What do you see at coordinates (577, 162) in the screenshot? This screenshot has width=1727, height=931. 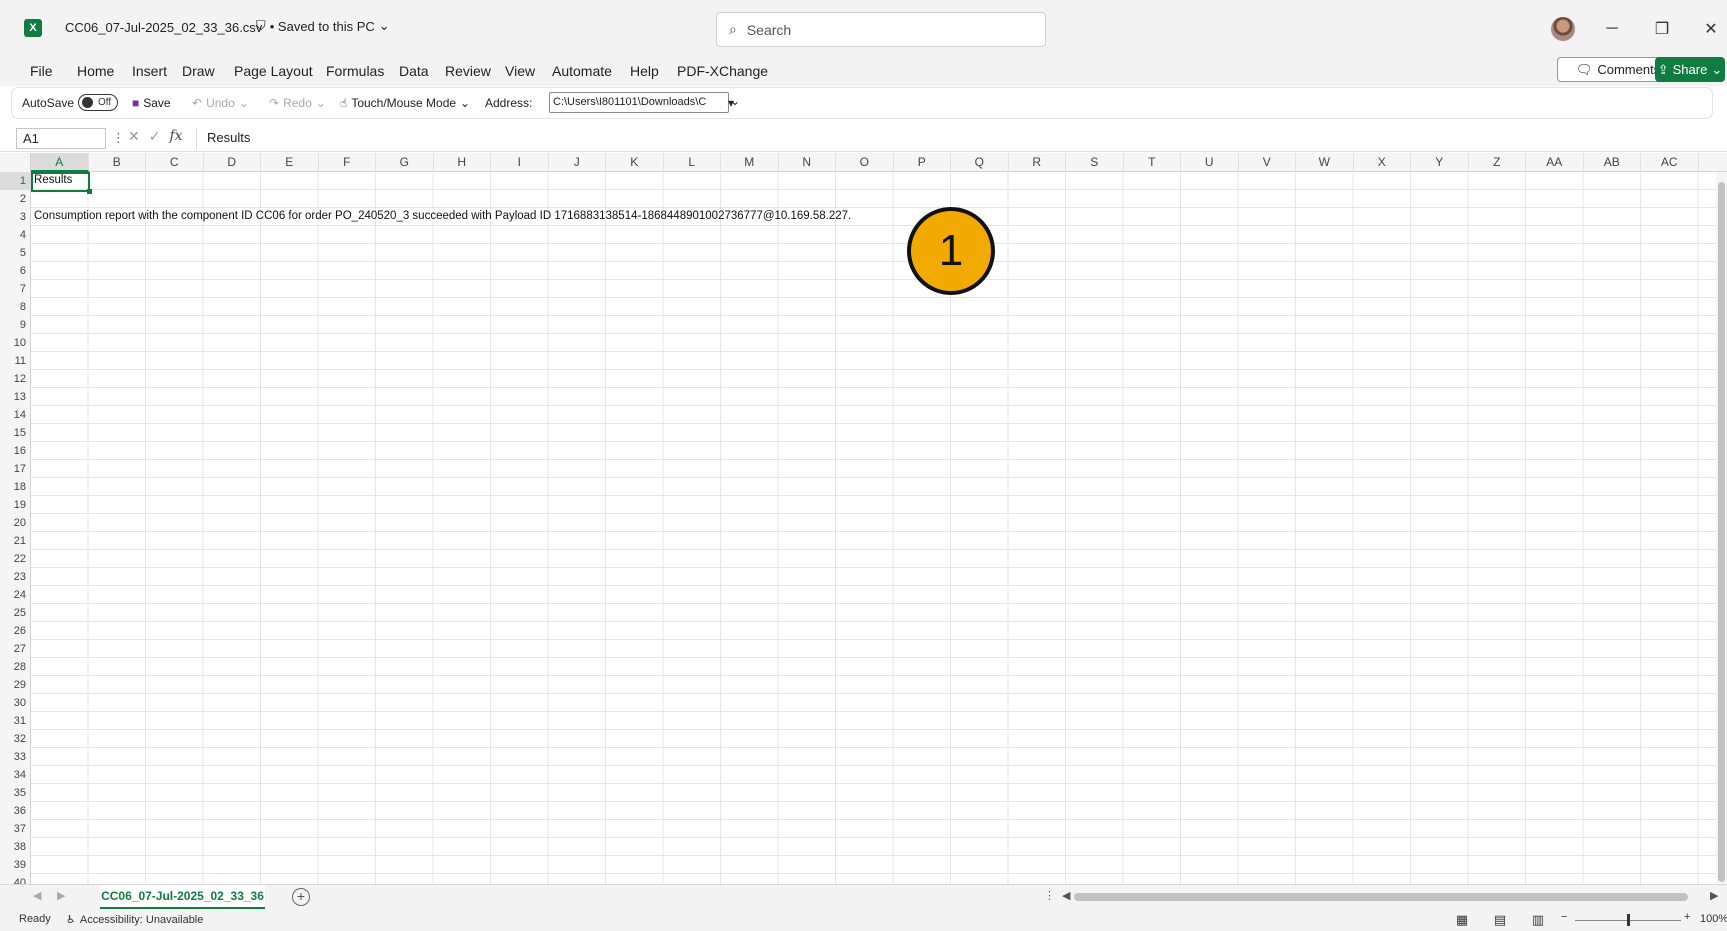 I see `column-header: J` at bounding box center [577, 162].